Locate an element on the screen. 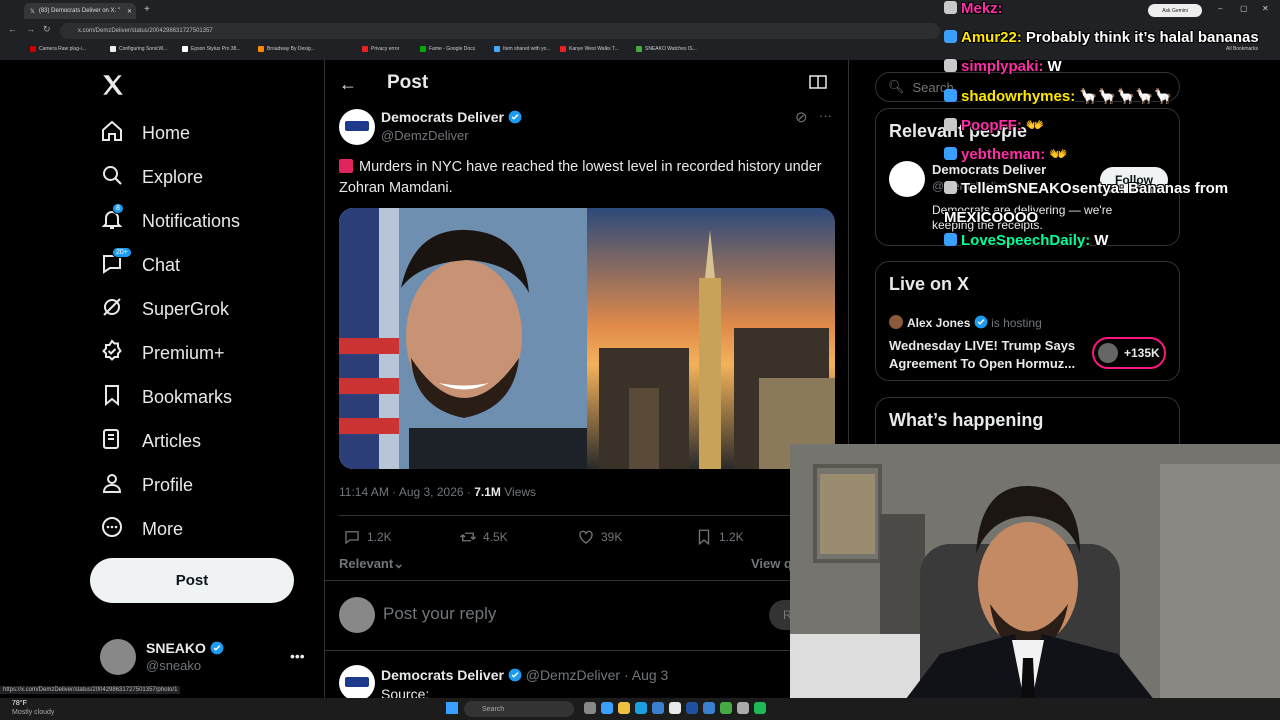  taskbar-search: Search is located at coordinates (519, 709).